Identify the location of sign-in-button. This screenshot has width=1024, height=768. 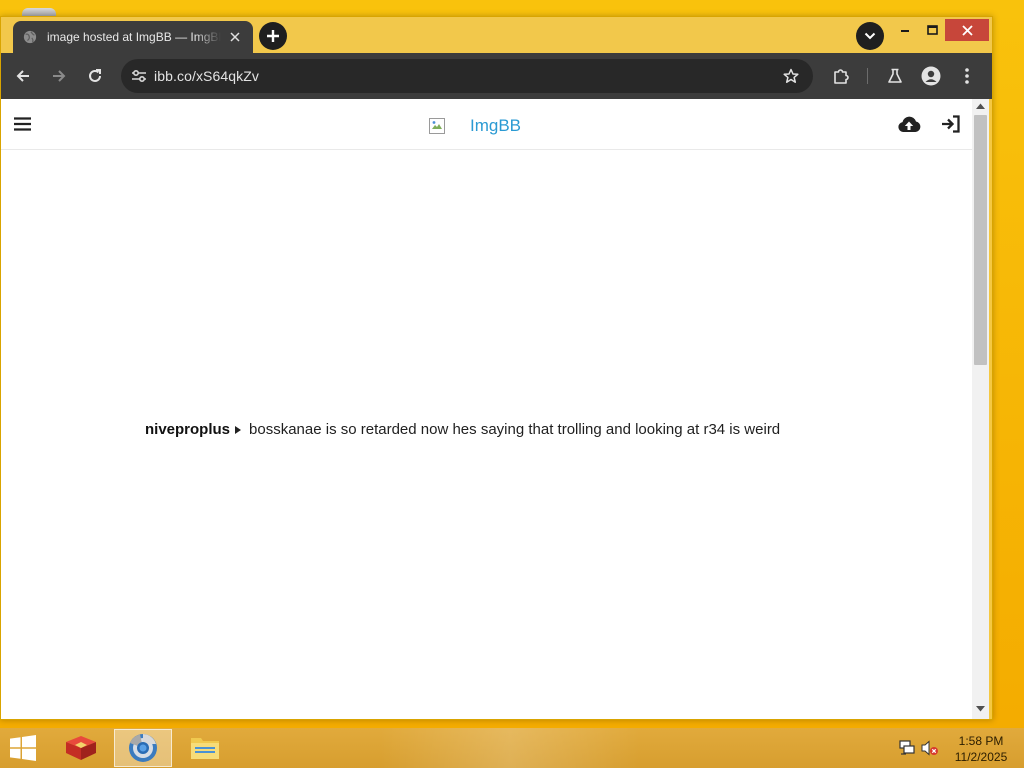
(951, 124).